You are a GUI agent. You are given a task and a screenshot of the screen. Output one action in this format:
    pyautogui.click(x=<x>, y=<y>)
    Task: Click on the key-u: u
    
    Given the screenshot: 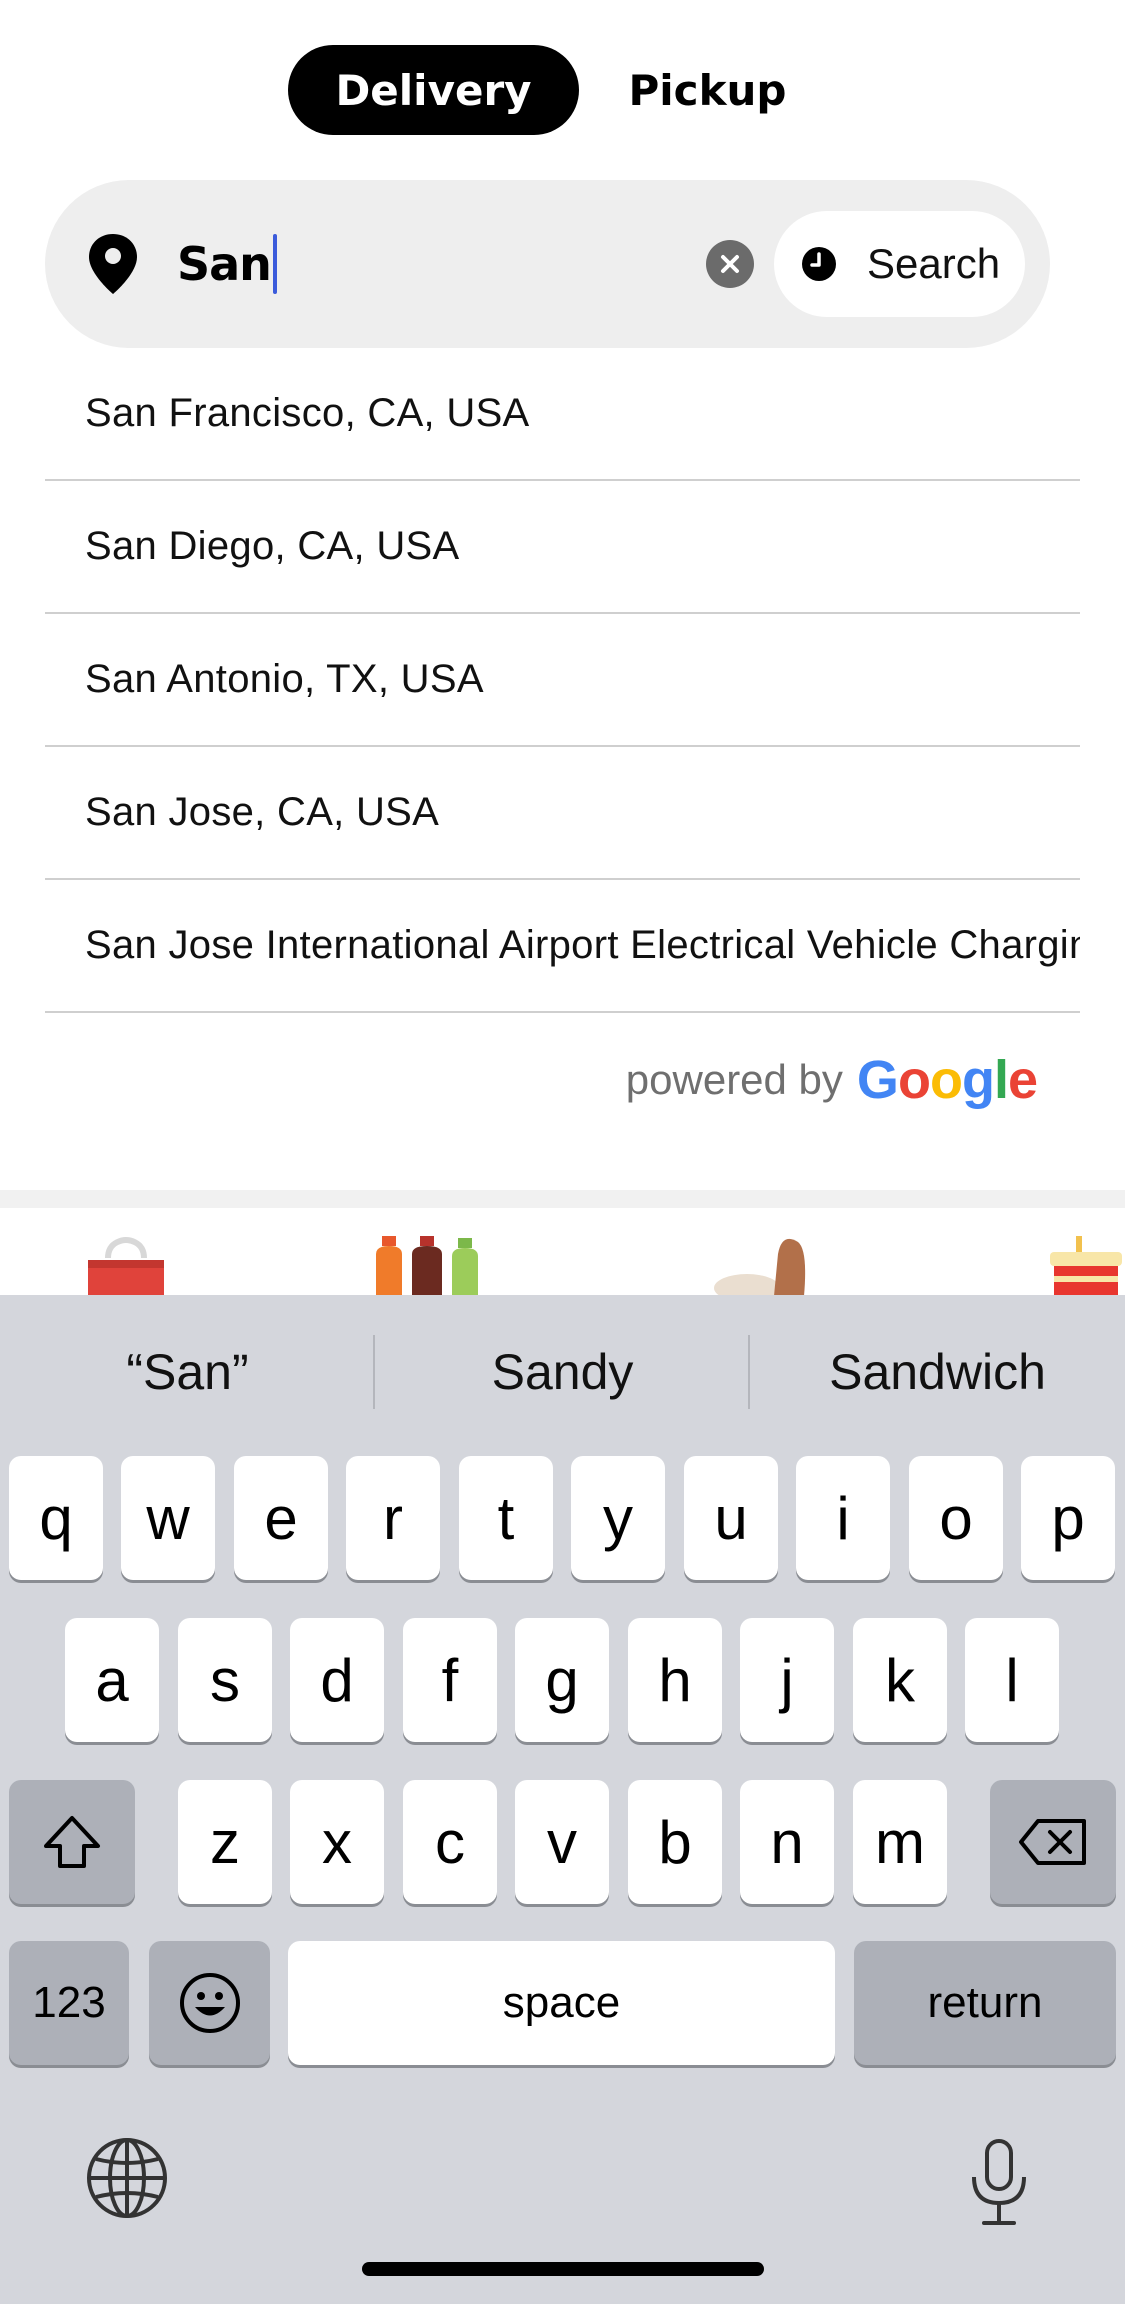 What is the action you would take?
    pyautogui.click(x=731, y=1518)
    